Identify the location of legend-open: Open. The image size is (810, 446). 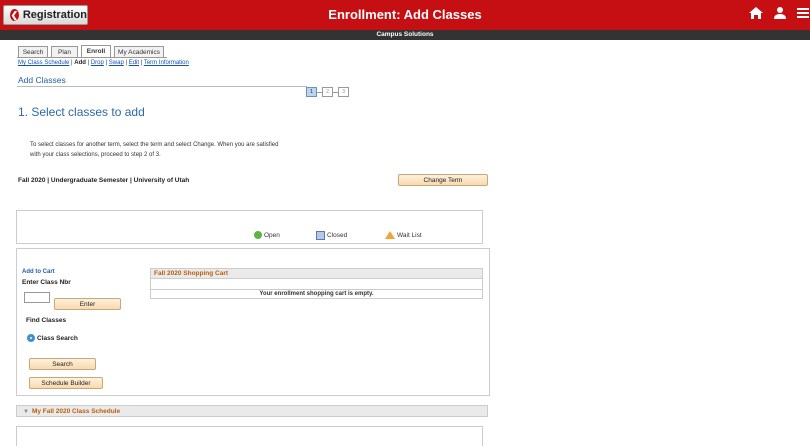
(267, 235).